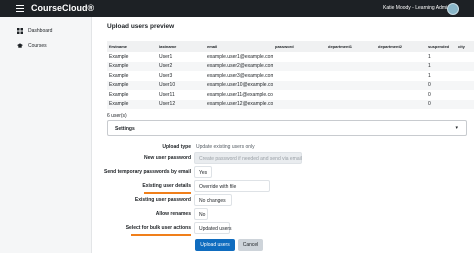  What do you see at coordinates (240, 75) in the screenshot?
I see `table-cell: example.user3@example.com` at bounding box center [240, 75].